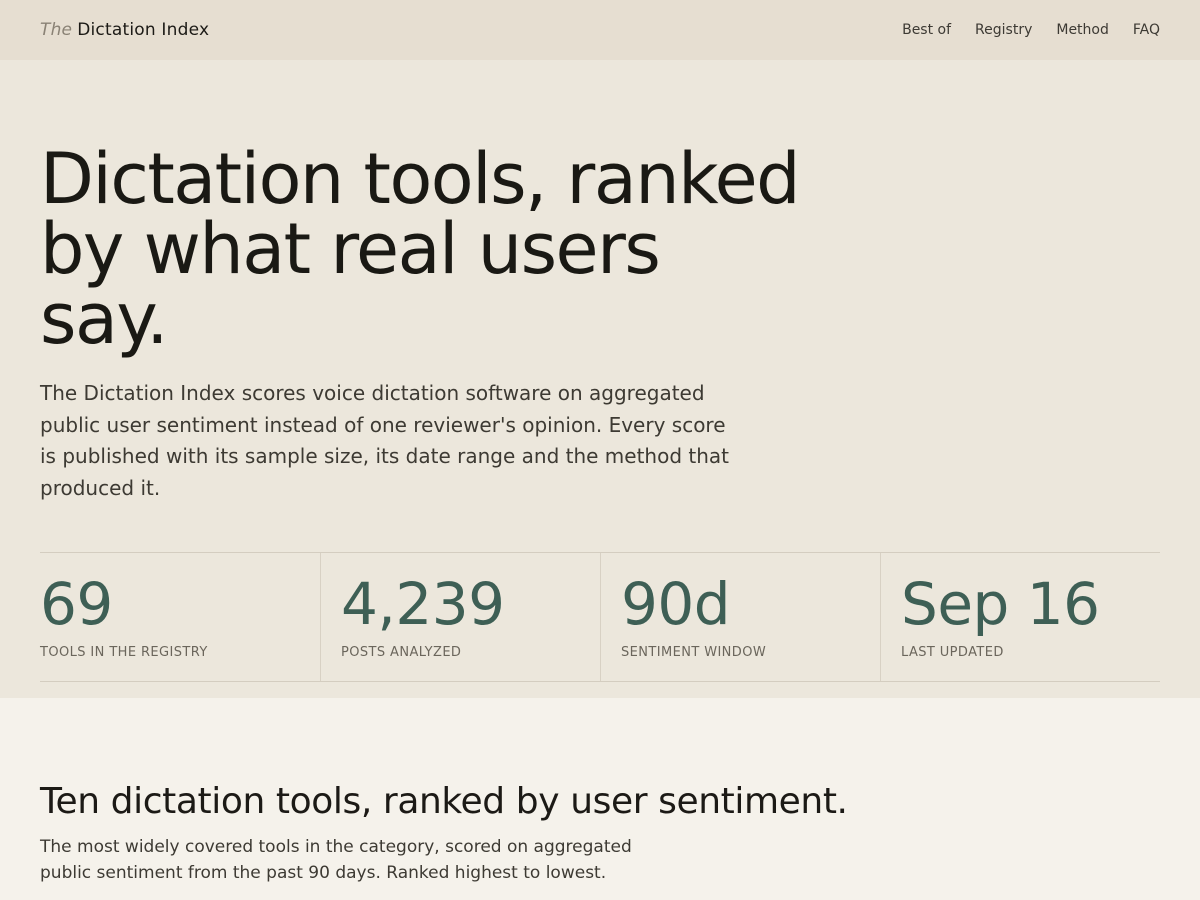 This screenshot has height=900, width=1200. I want to click on nav-faq: FAQ, so click(1146, 30).